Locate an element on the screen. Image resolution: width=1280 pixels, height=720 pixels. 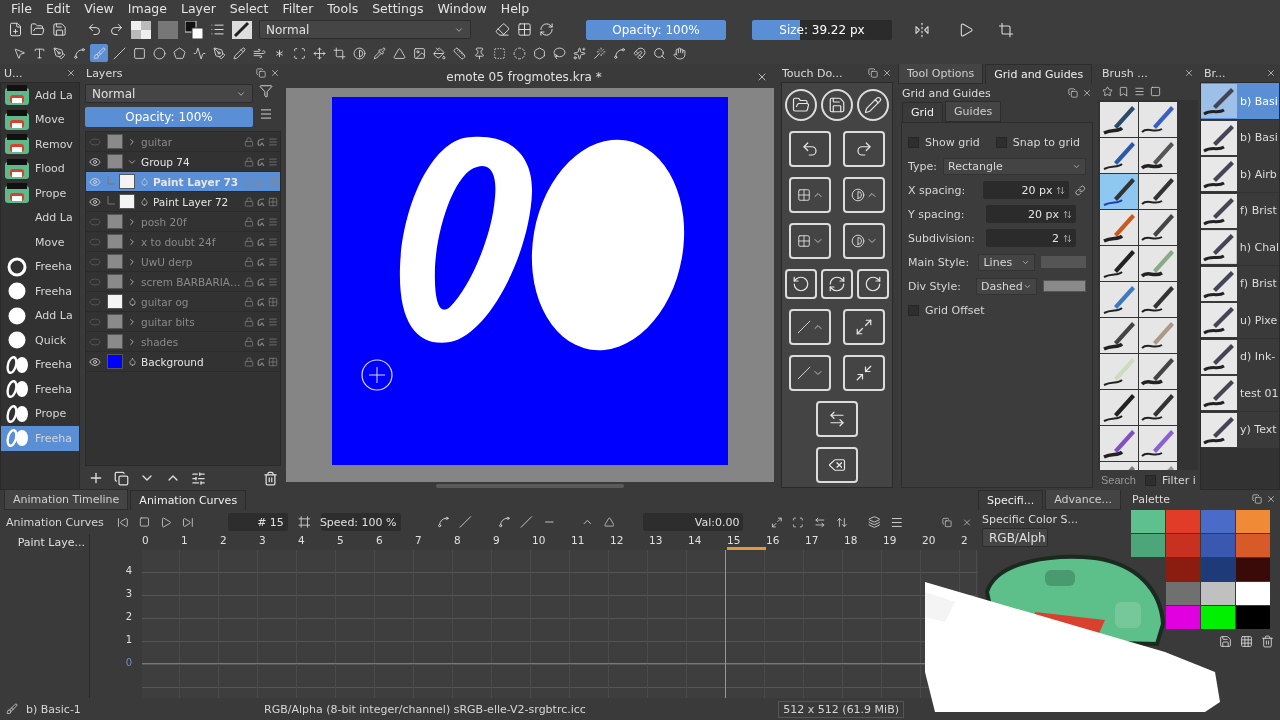
type-dropdown: Rectangle is located at coordinates (1014, 166).